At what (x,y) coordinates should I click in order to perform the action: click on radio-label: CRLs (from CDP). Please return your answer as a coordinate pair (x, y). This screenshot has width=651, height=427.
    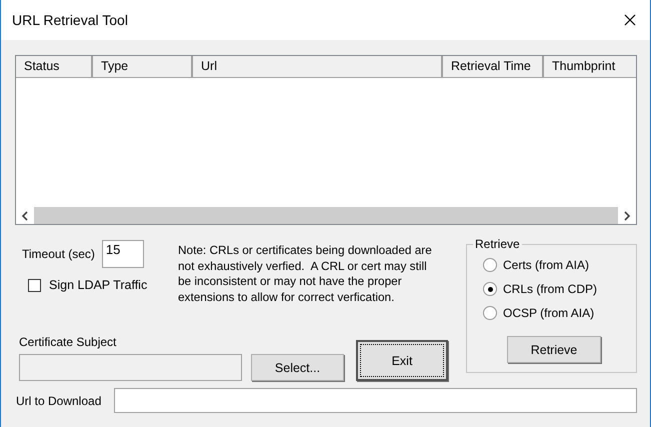
    Looking at the image, I should click on (550, 289).